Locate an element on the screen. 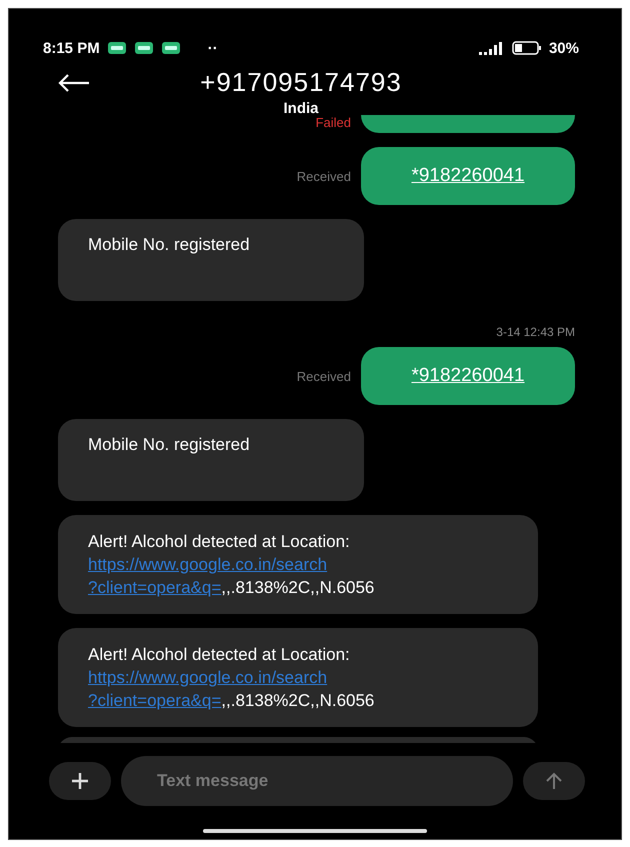 Image resolution: width=630 pixels, height=847 pixels. up-arrow-icon is located at coordinates (554, 781).